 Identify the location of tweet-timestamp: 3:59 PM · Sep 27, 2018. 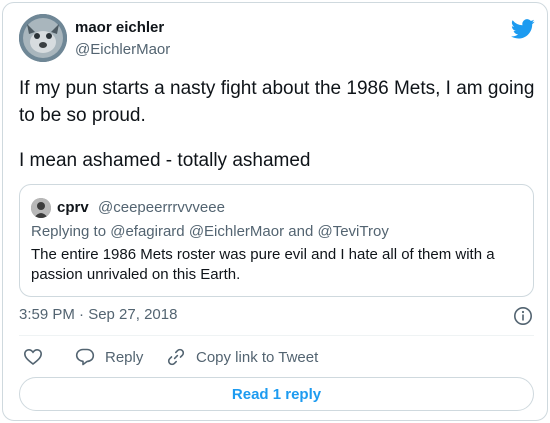
(98, 315).